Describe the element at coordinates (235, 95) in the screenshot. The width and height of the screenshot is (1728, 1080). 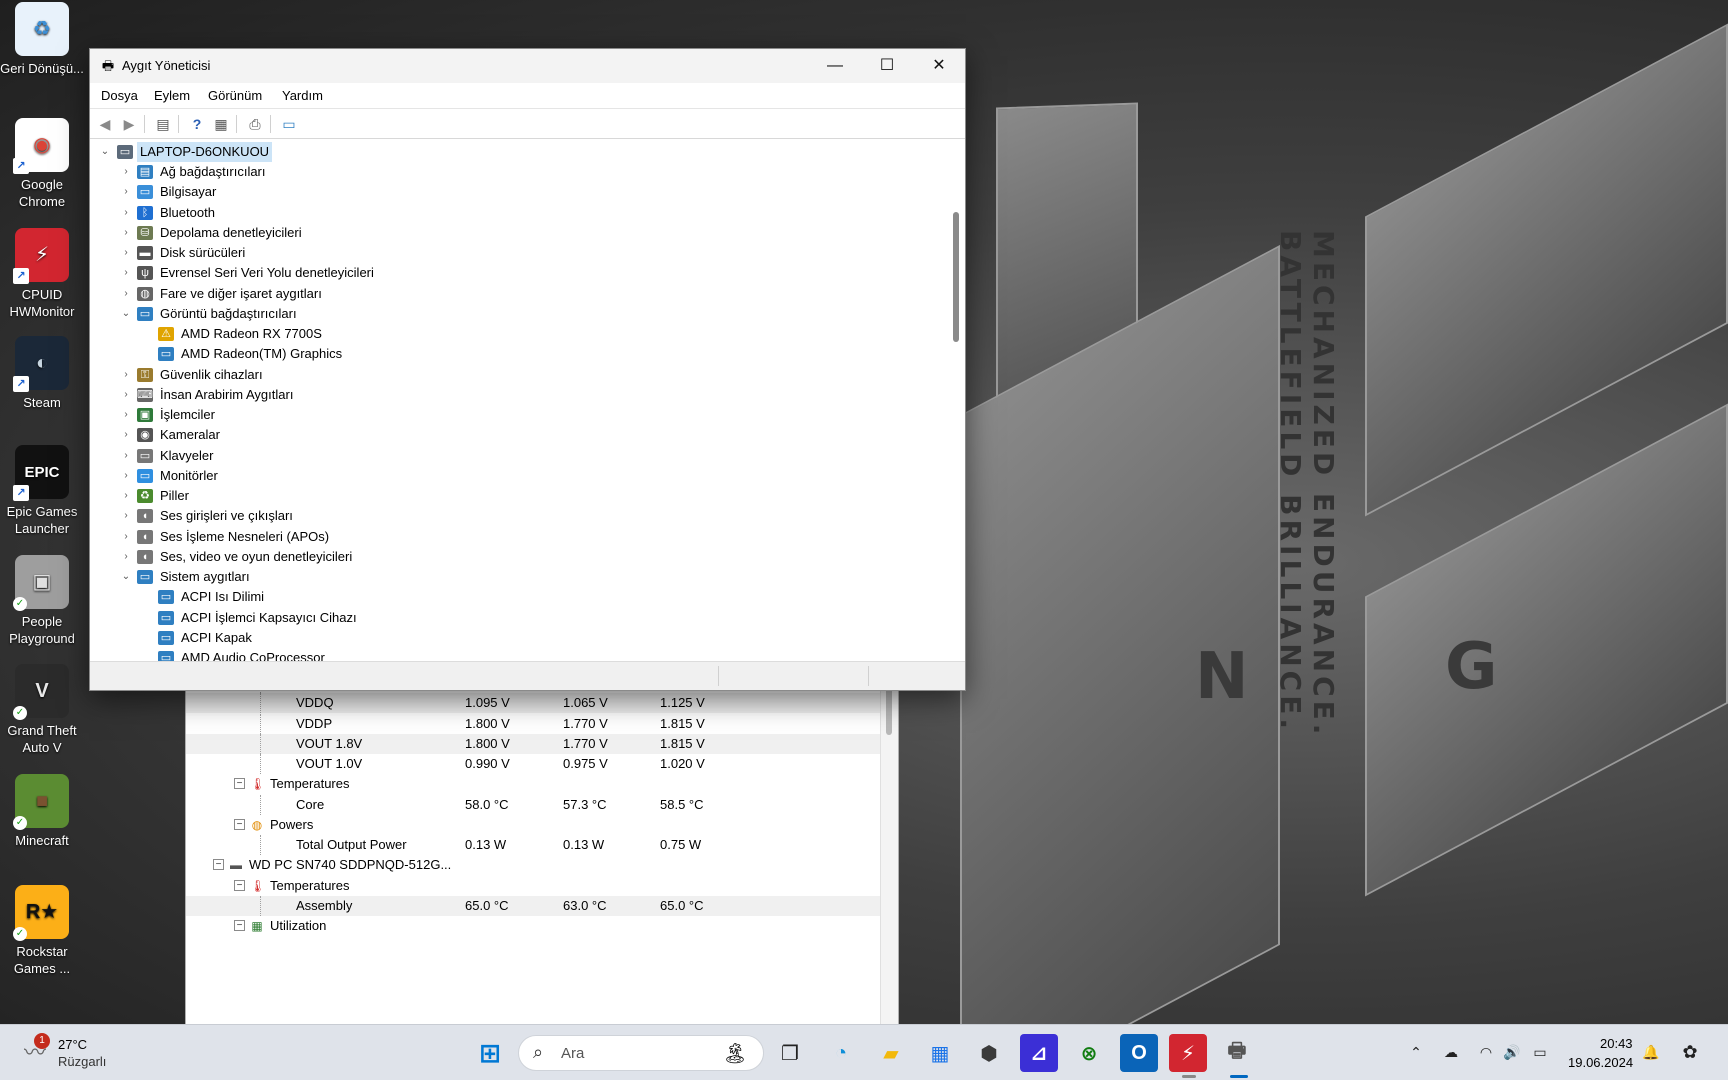
I see `menu-gorunum: Görünüm` at that location.